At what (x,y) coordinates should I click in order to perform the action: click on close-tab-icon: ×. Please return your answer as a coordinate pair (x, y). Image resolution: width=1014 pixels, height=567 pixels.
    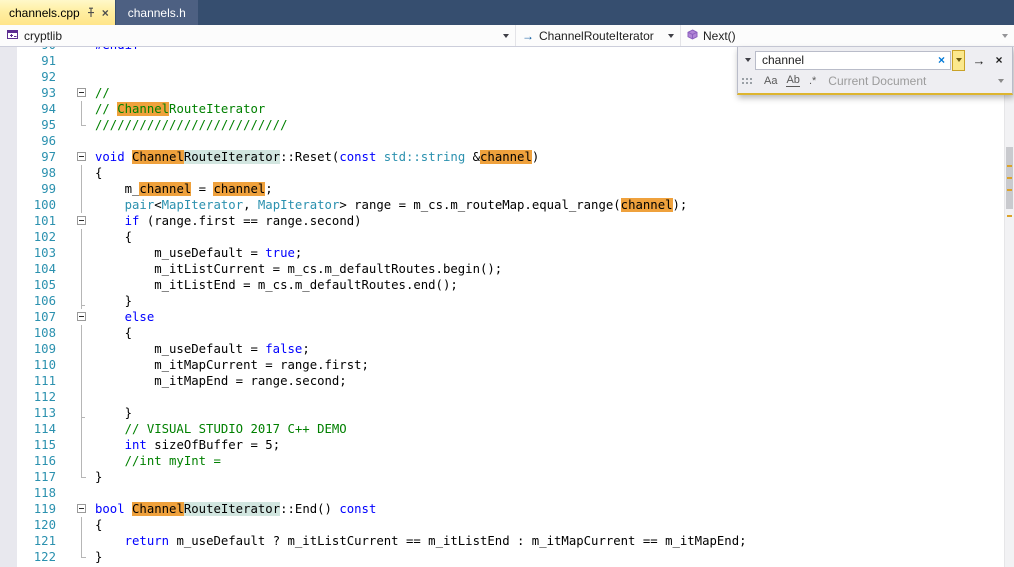
    Looking at the image, I should click on (105, 13).